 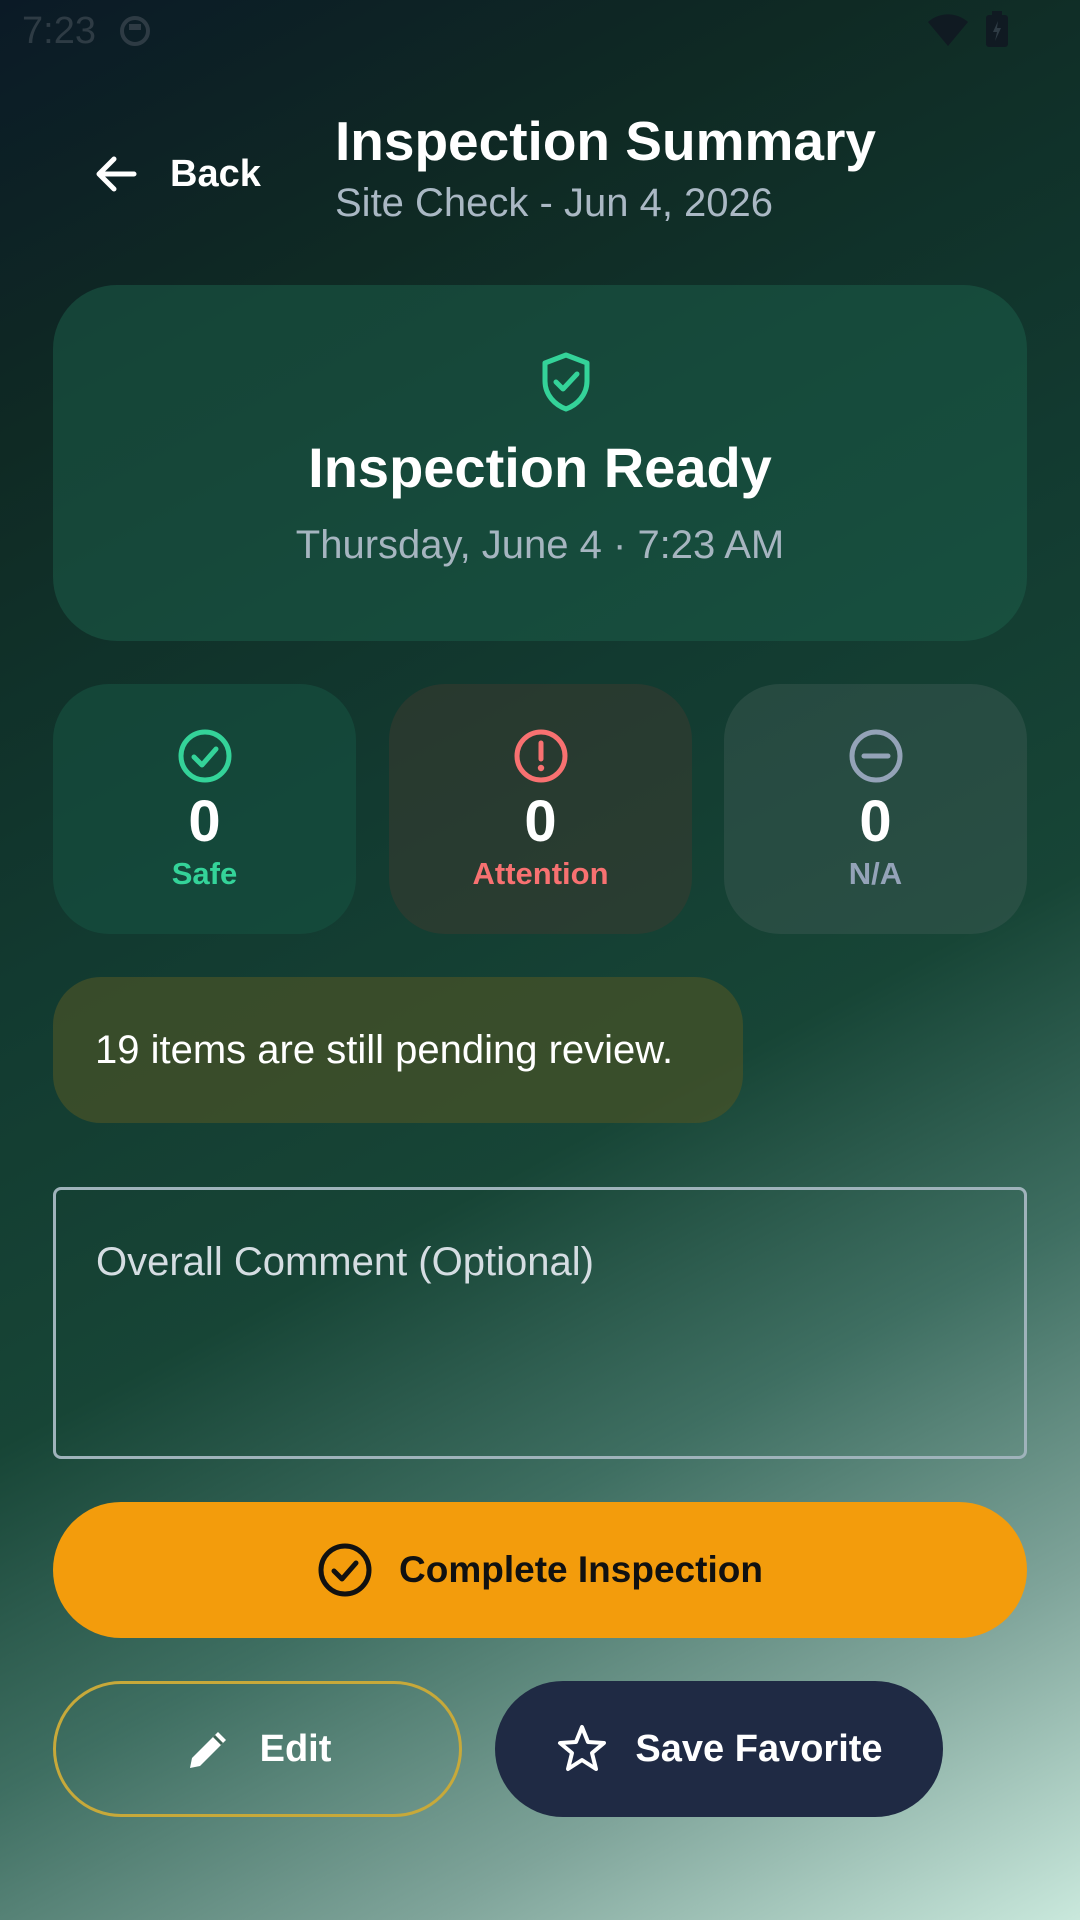 I want to click on wifi-icon, so click(x=948, y=30).